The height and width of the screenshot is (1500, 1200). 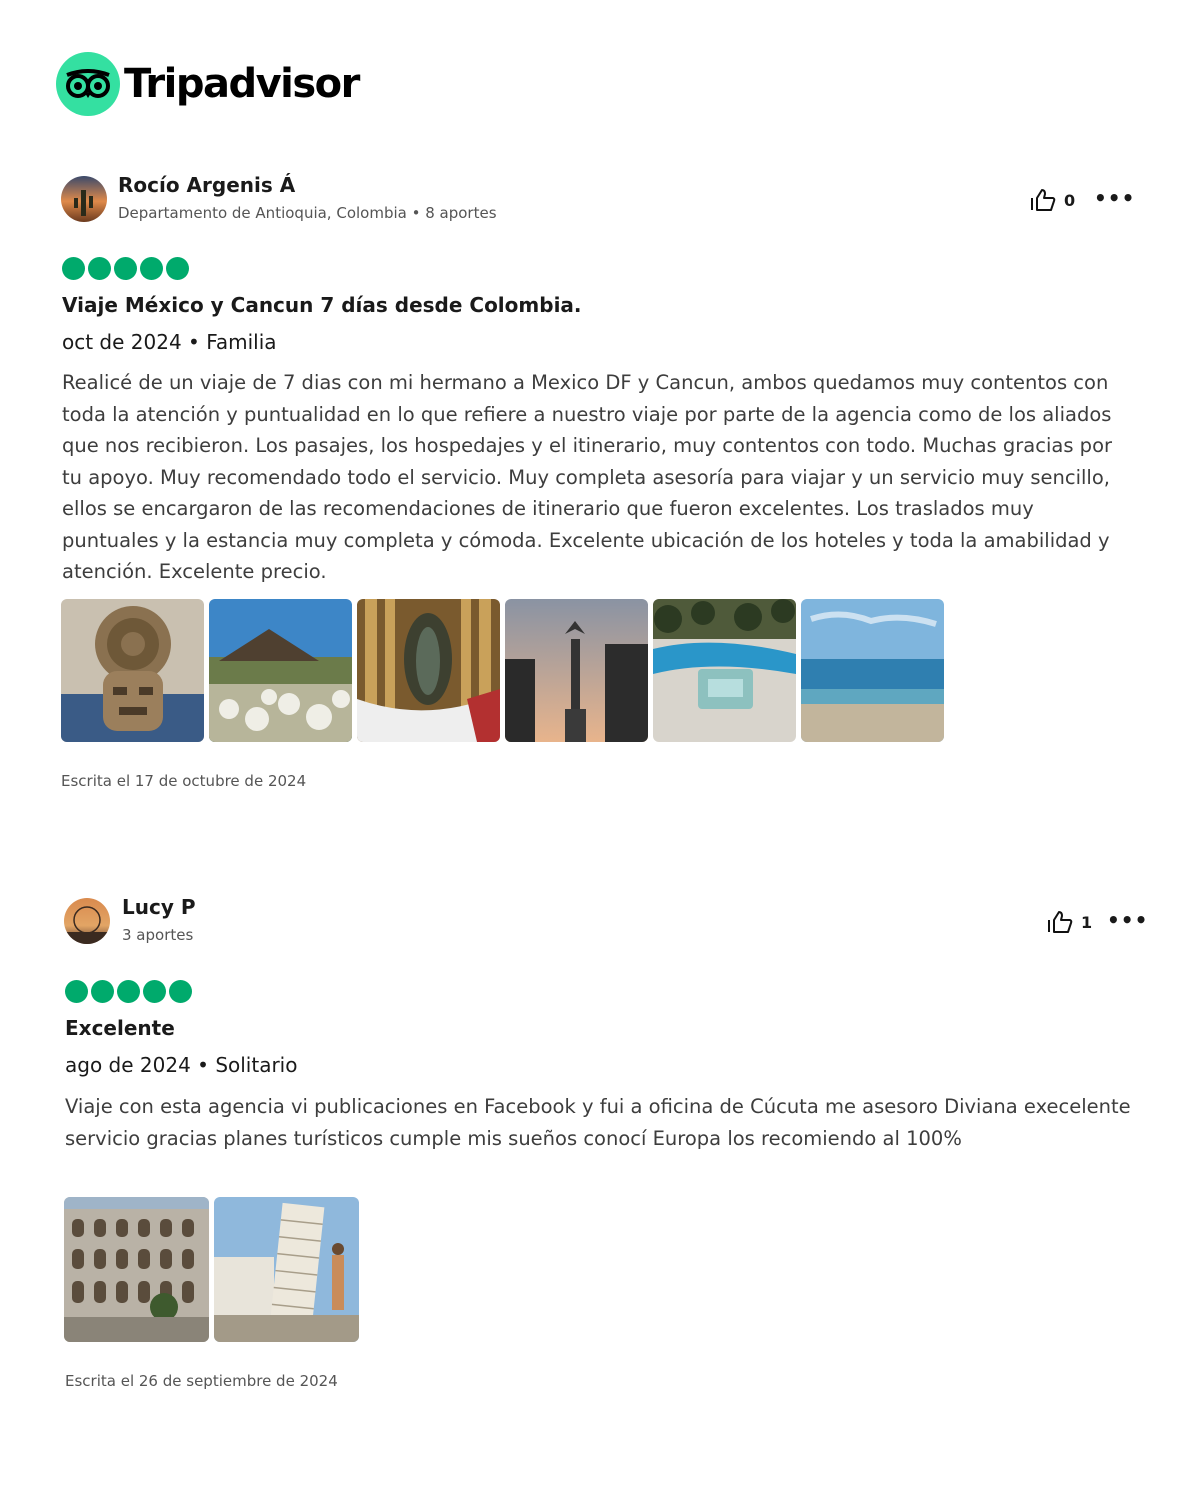 What do you see at coordinates (206, 185) in the screenshot?
I see `reviewer-name: Rocío Argenis Á` at bounding box center [206, 185].